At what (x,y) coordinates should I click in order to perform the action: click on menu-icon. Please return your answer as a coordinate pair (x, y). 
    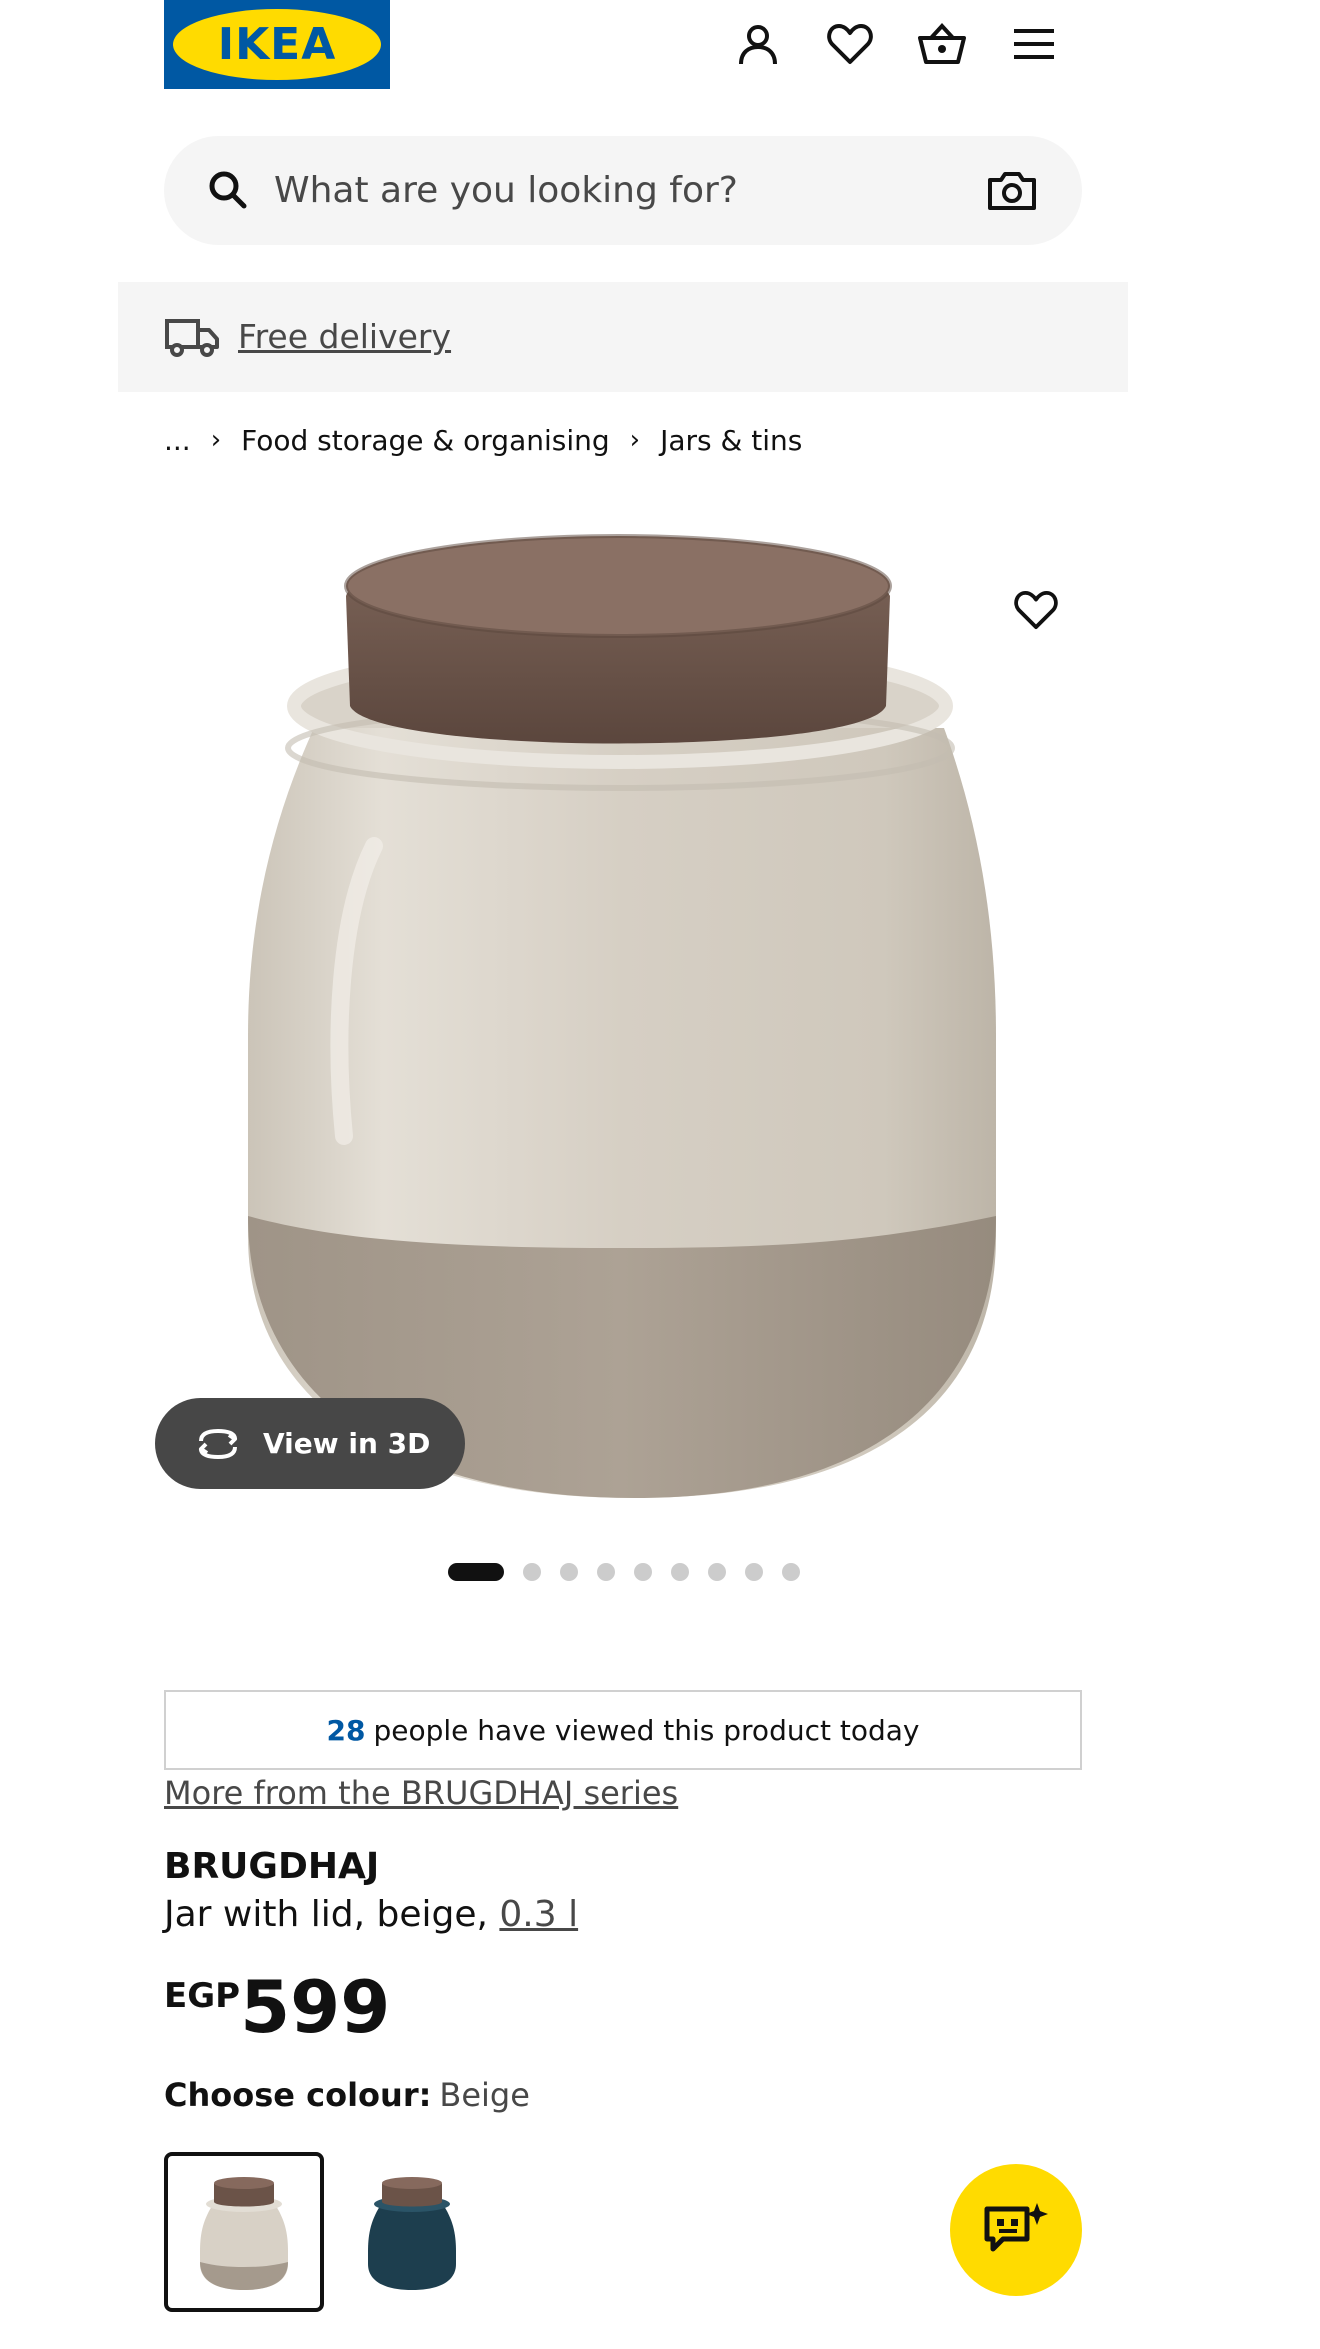
    Looking at the image, I should click on (1034, 44).